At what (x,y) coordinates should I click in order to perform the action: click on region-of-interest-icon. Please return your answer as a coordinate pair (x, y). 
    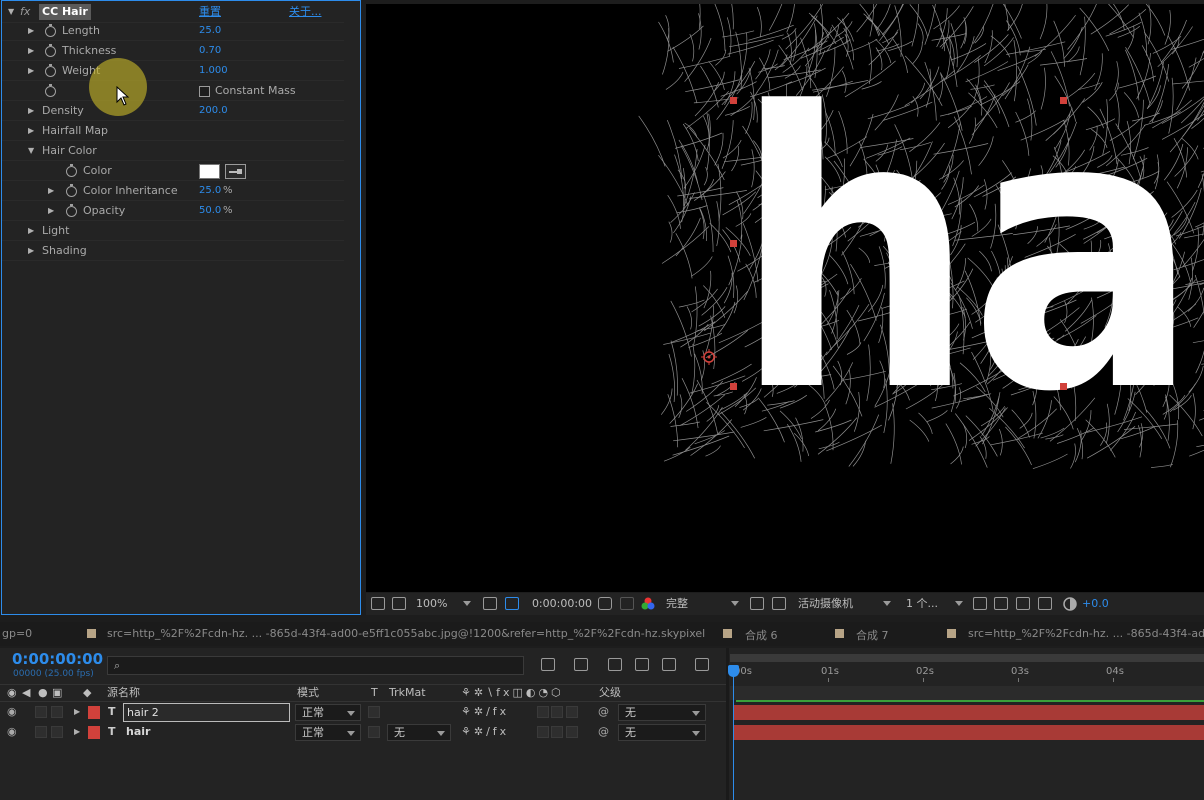
    Looking at the image, I should click on (757, 603).